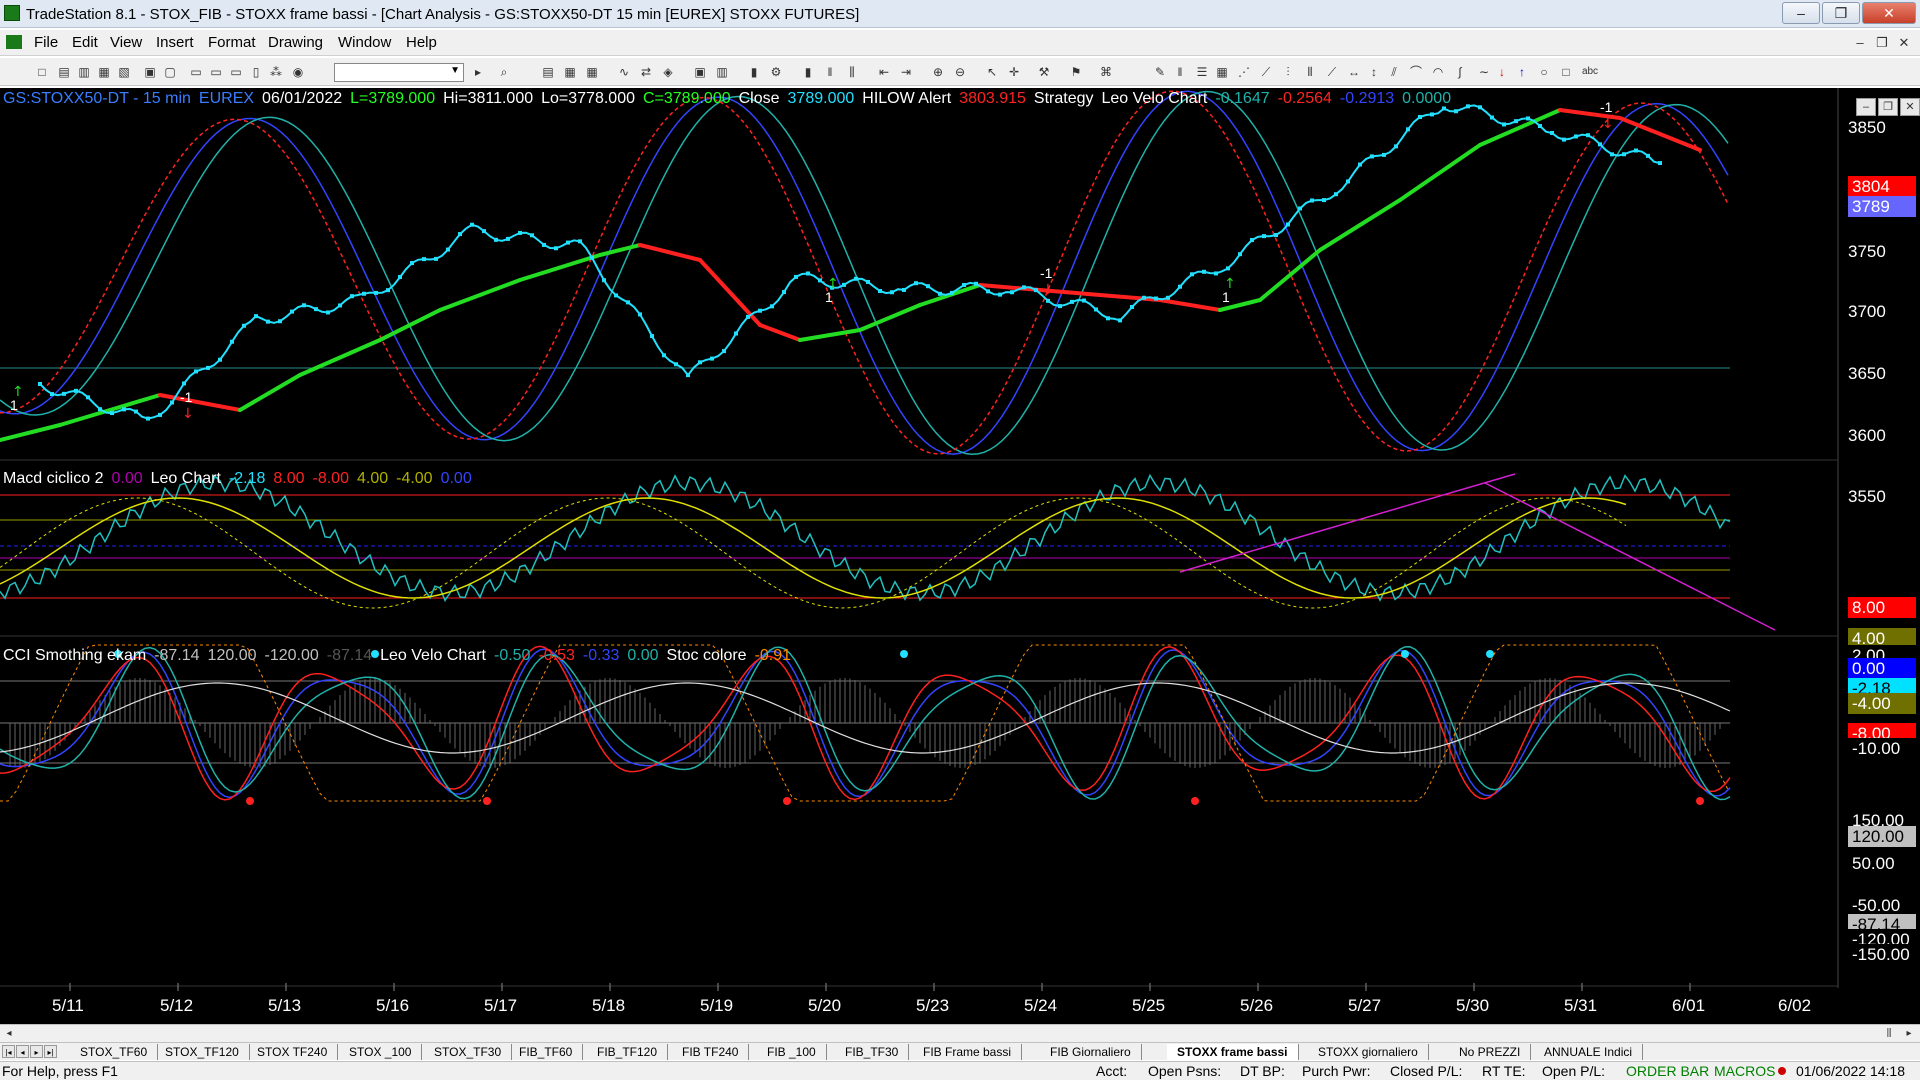 This screenshot has height=1080, width=1920. I want to click on vertical-line-icon: ↕, so click(1374, 72).